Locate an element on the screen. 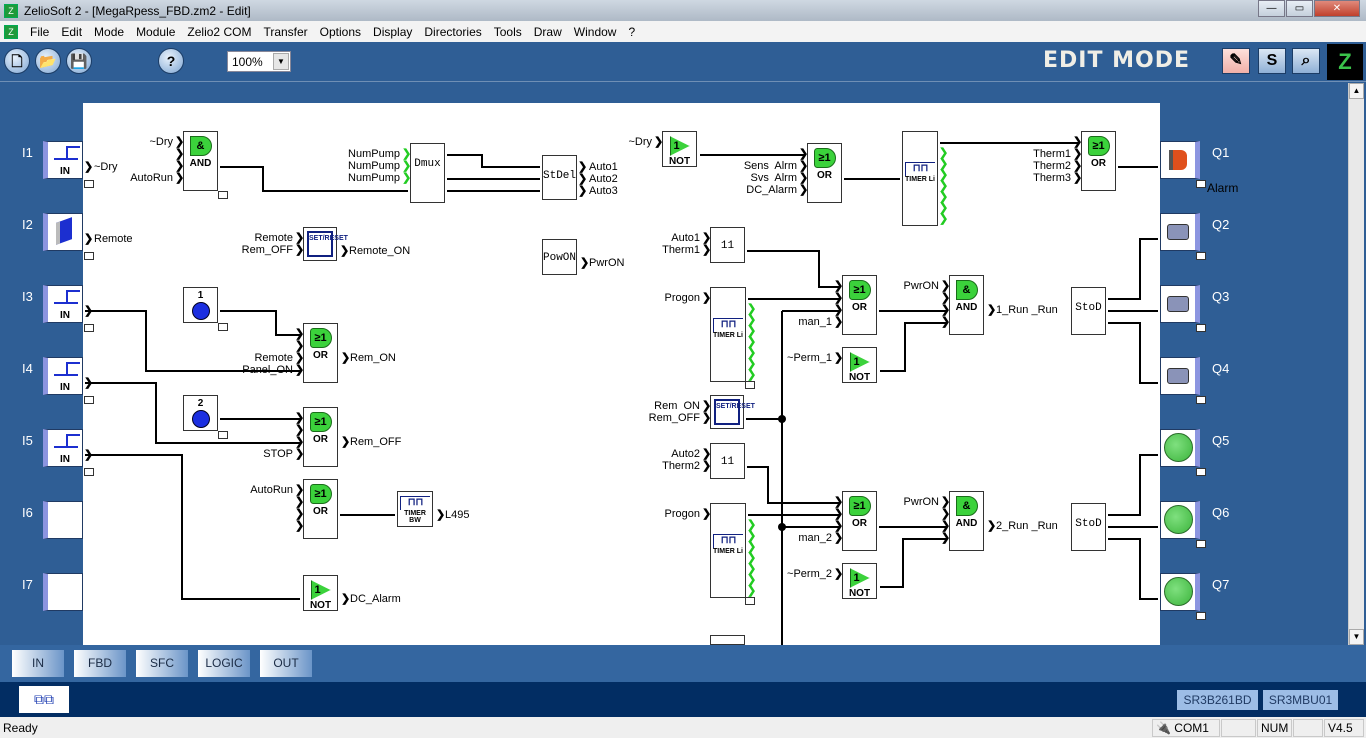  block-partial is located at coordinates (727, 640).